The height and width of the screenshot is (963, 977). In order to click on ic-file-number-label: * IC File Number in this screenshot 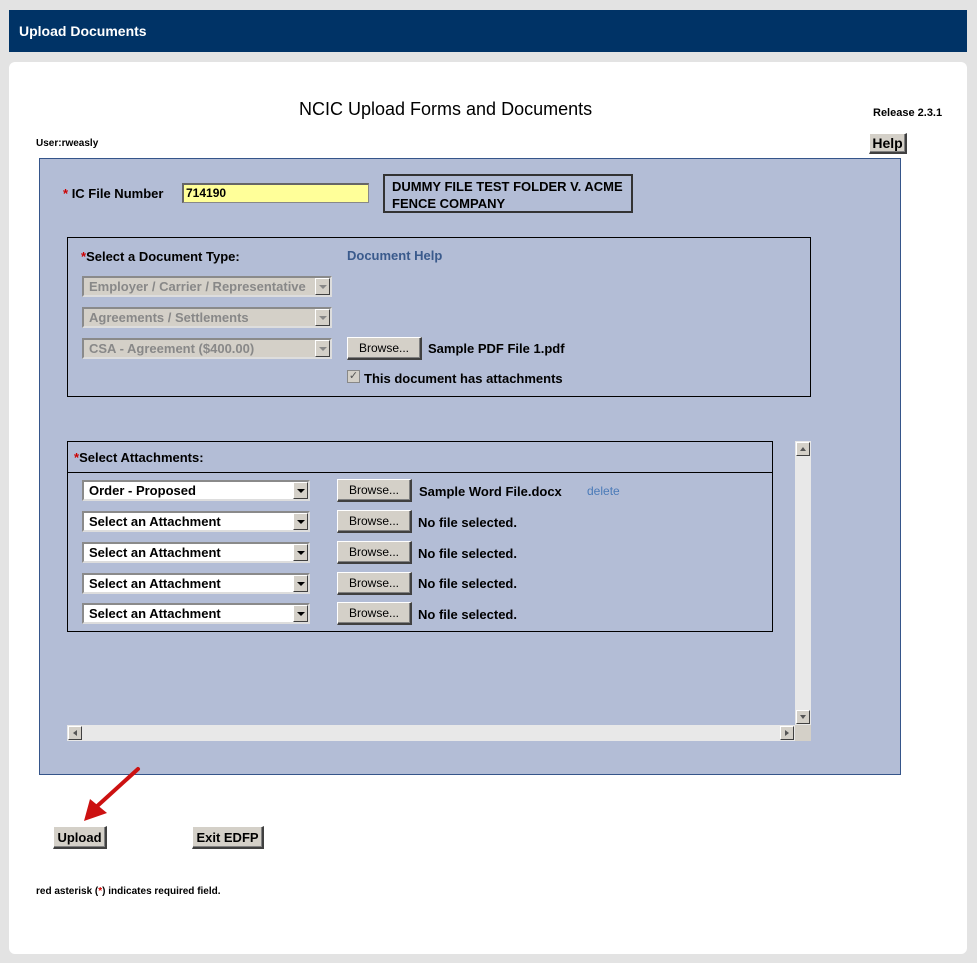, I will do `click(113, 193)`.